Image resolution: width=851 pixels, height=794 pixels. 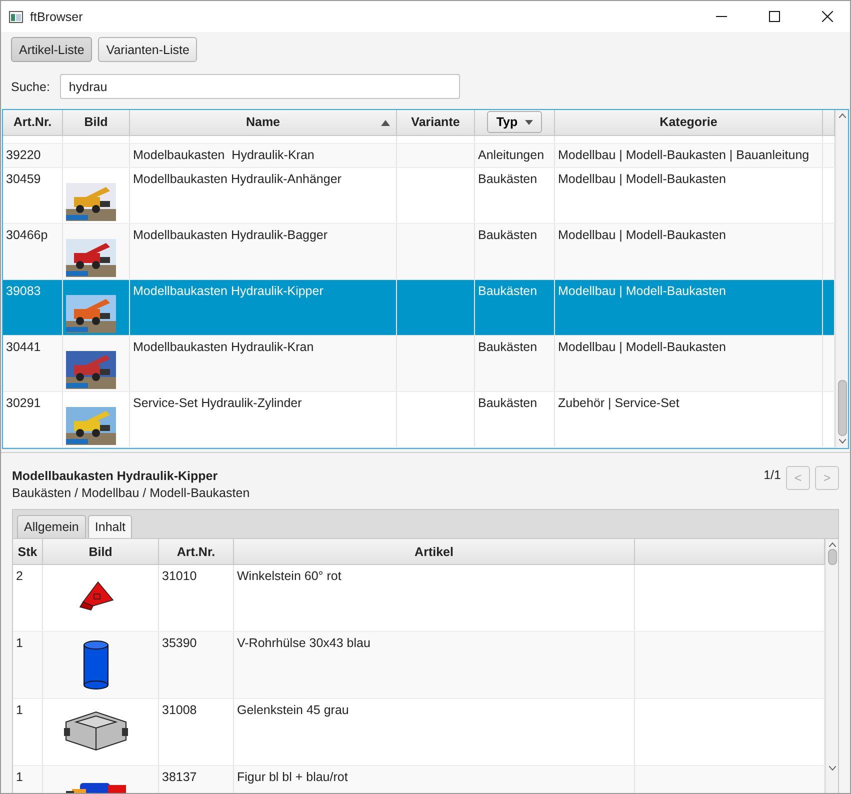 What do you see at coordinates (303, 643) in the screenshot?
I see `table-cell: V-Rohrhülse 30x43 blau` at bounding box center [303, 643].